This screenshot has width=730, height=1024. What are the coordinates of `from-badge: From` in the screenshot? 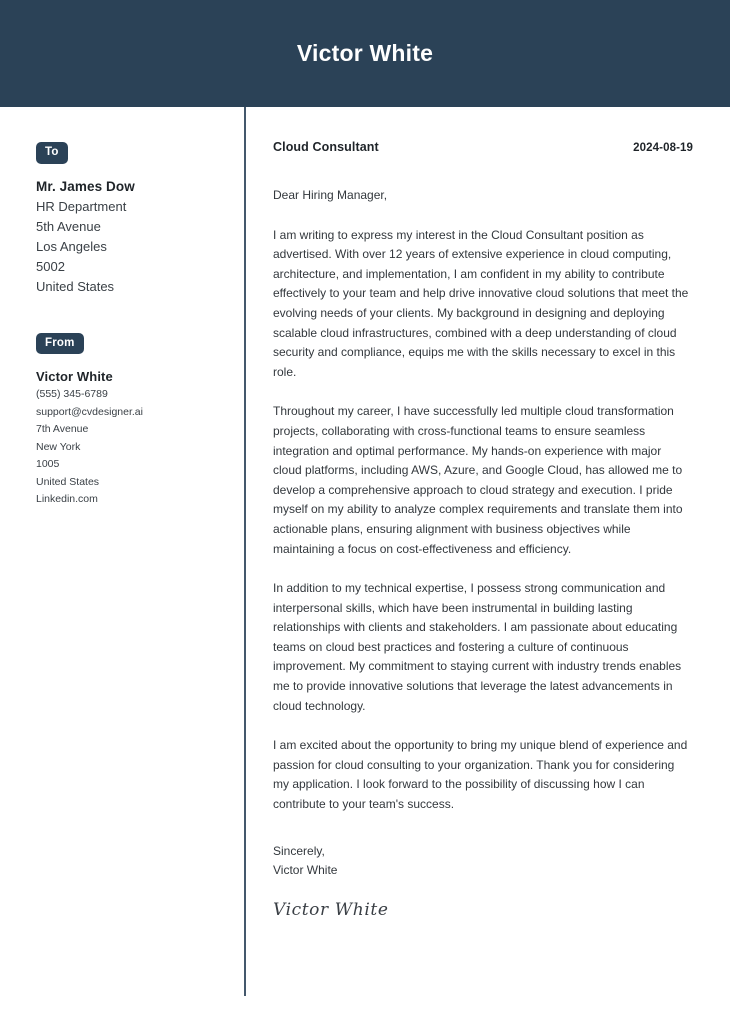 It's located at (60, 343).